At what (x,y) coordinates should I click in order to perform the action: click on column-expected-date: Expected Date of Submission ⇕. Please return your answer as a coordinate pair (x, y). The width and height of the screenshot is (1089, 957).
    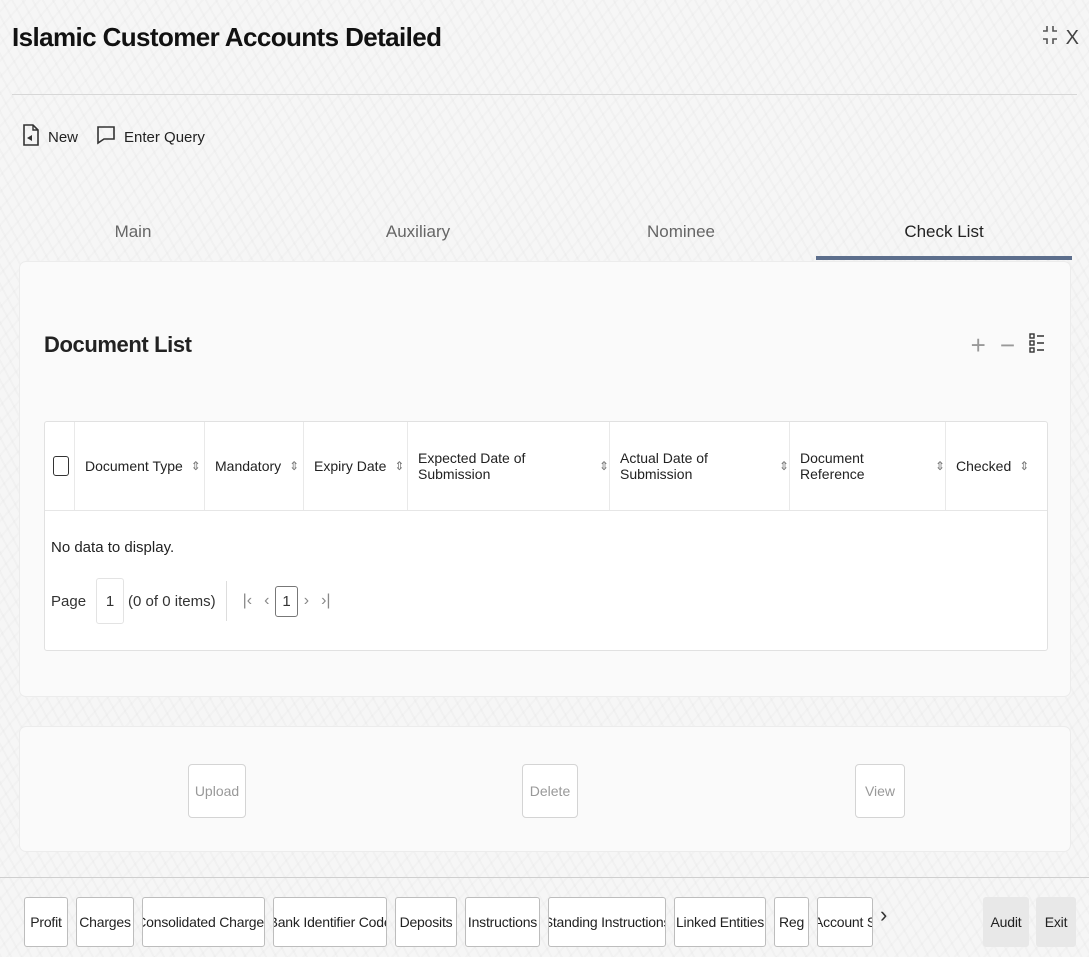
    Looking at the image, I should click on (509, 466).